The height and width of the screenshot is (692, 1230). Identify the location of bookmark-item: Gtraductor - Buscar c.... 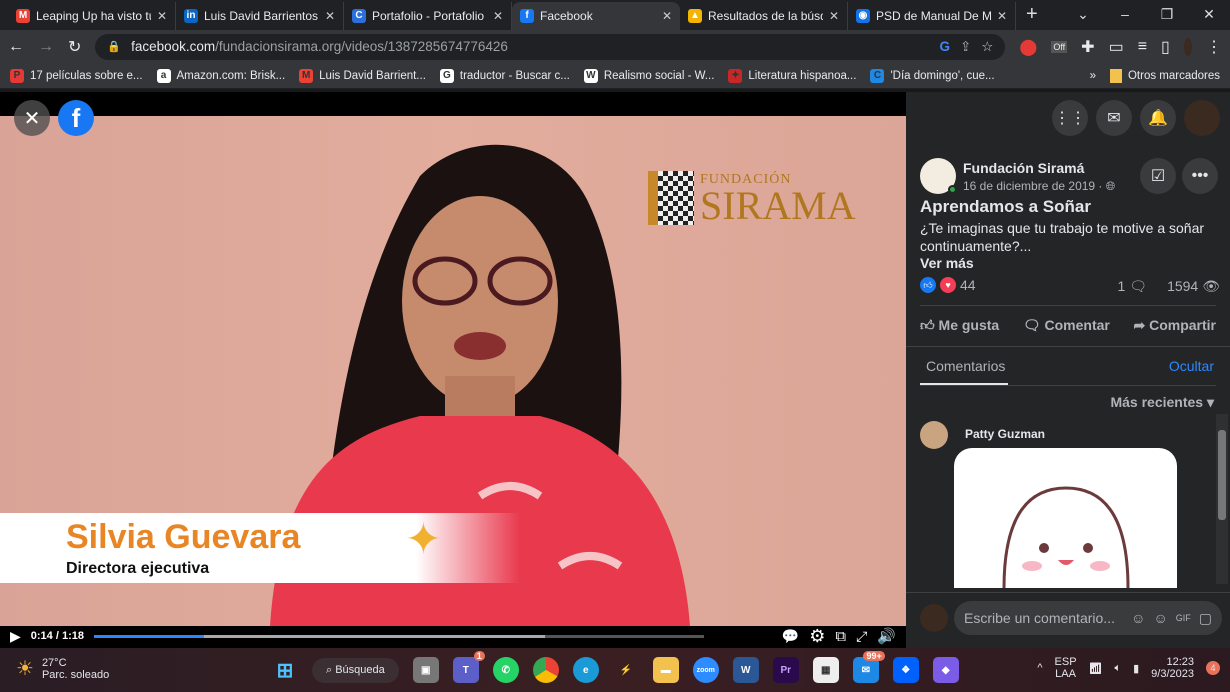
(504, 75).